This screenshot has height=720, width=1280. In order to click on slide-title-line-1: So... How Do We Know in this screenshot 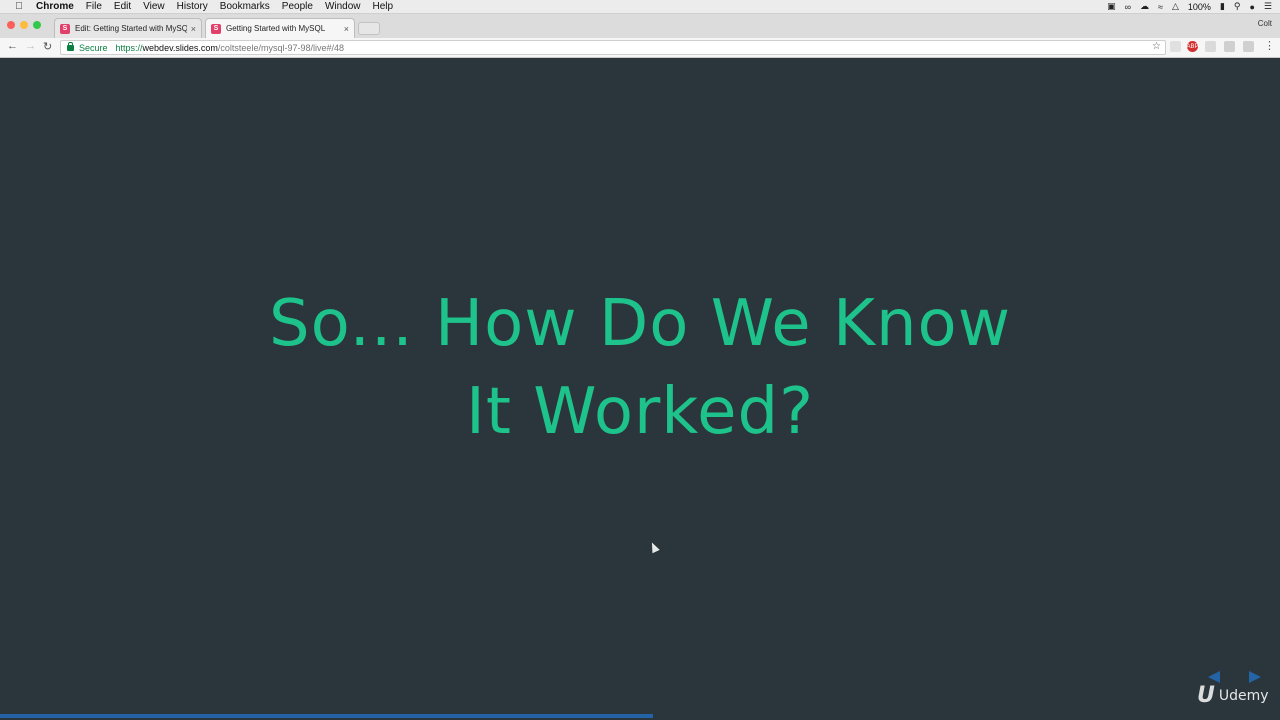, I will do `click(640, 324)`.